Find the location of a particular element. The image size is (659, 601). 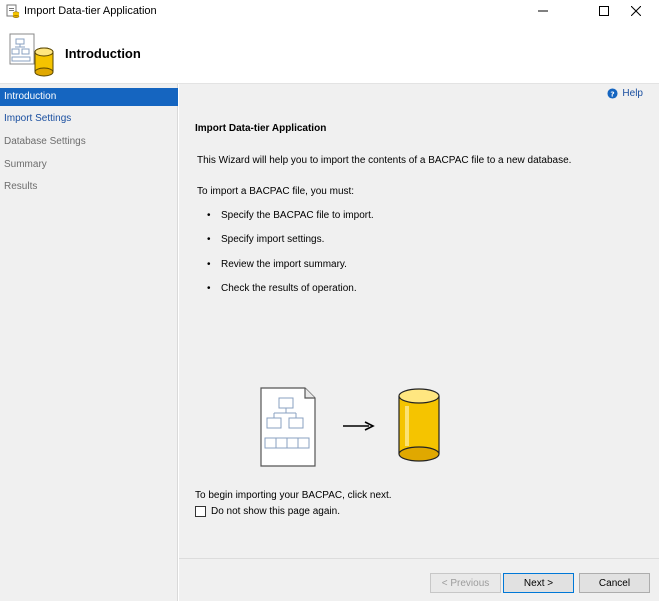

minimize-button is located at coordinates (543, 11).